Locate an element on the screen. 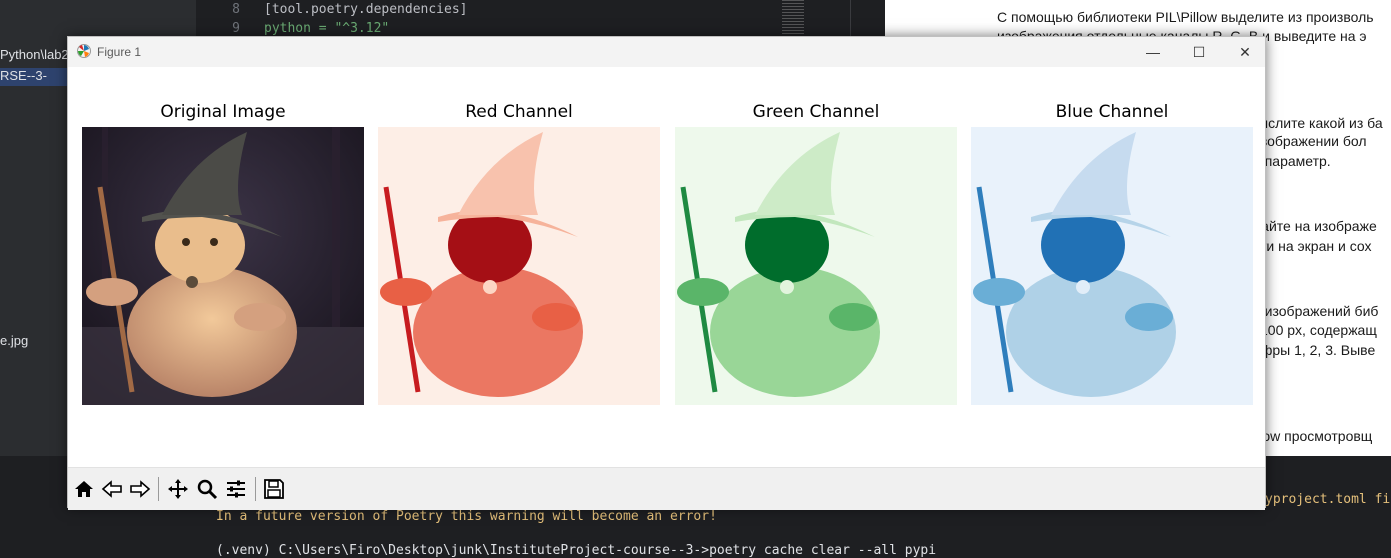  save-button is located at coordinates (274, 489).